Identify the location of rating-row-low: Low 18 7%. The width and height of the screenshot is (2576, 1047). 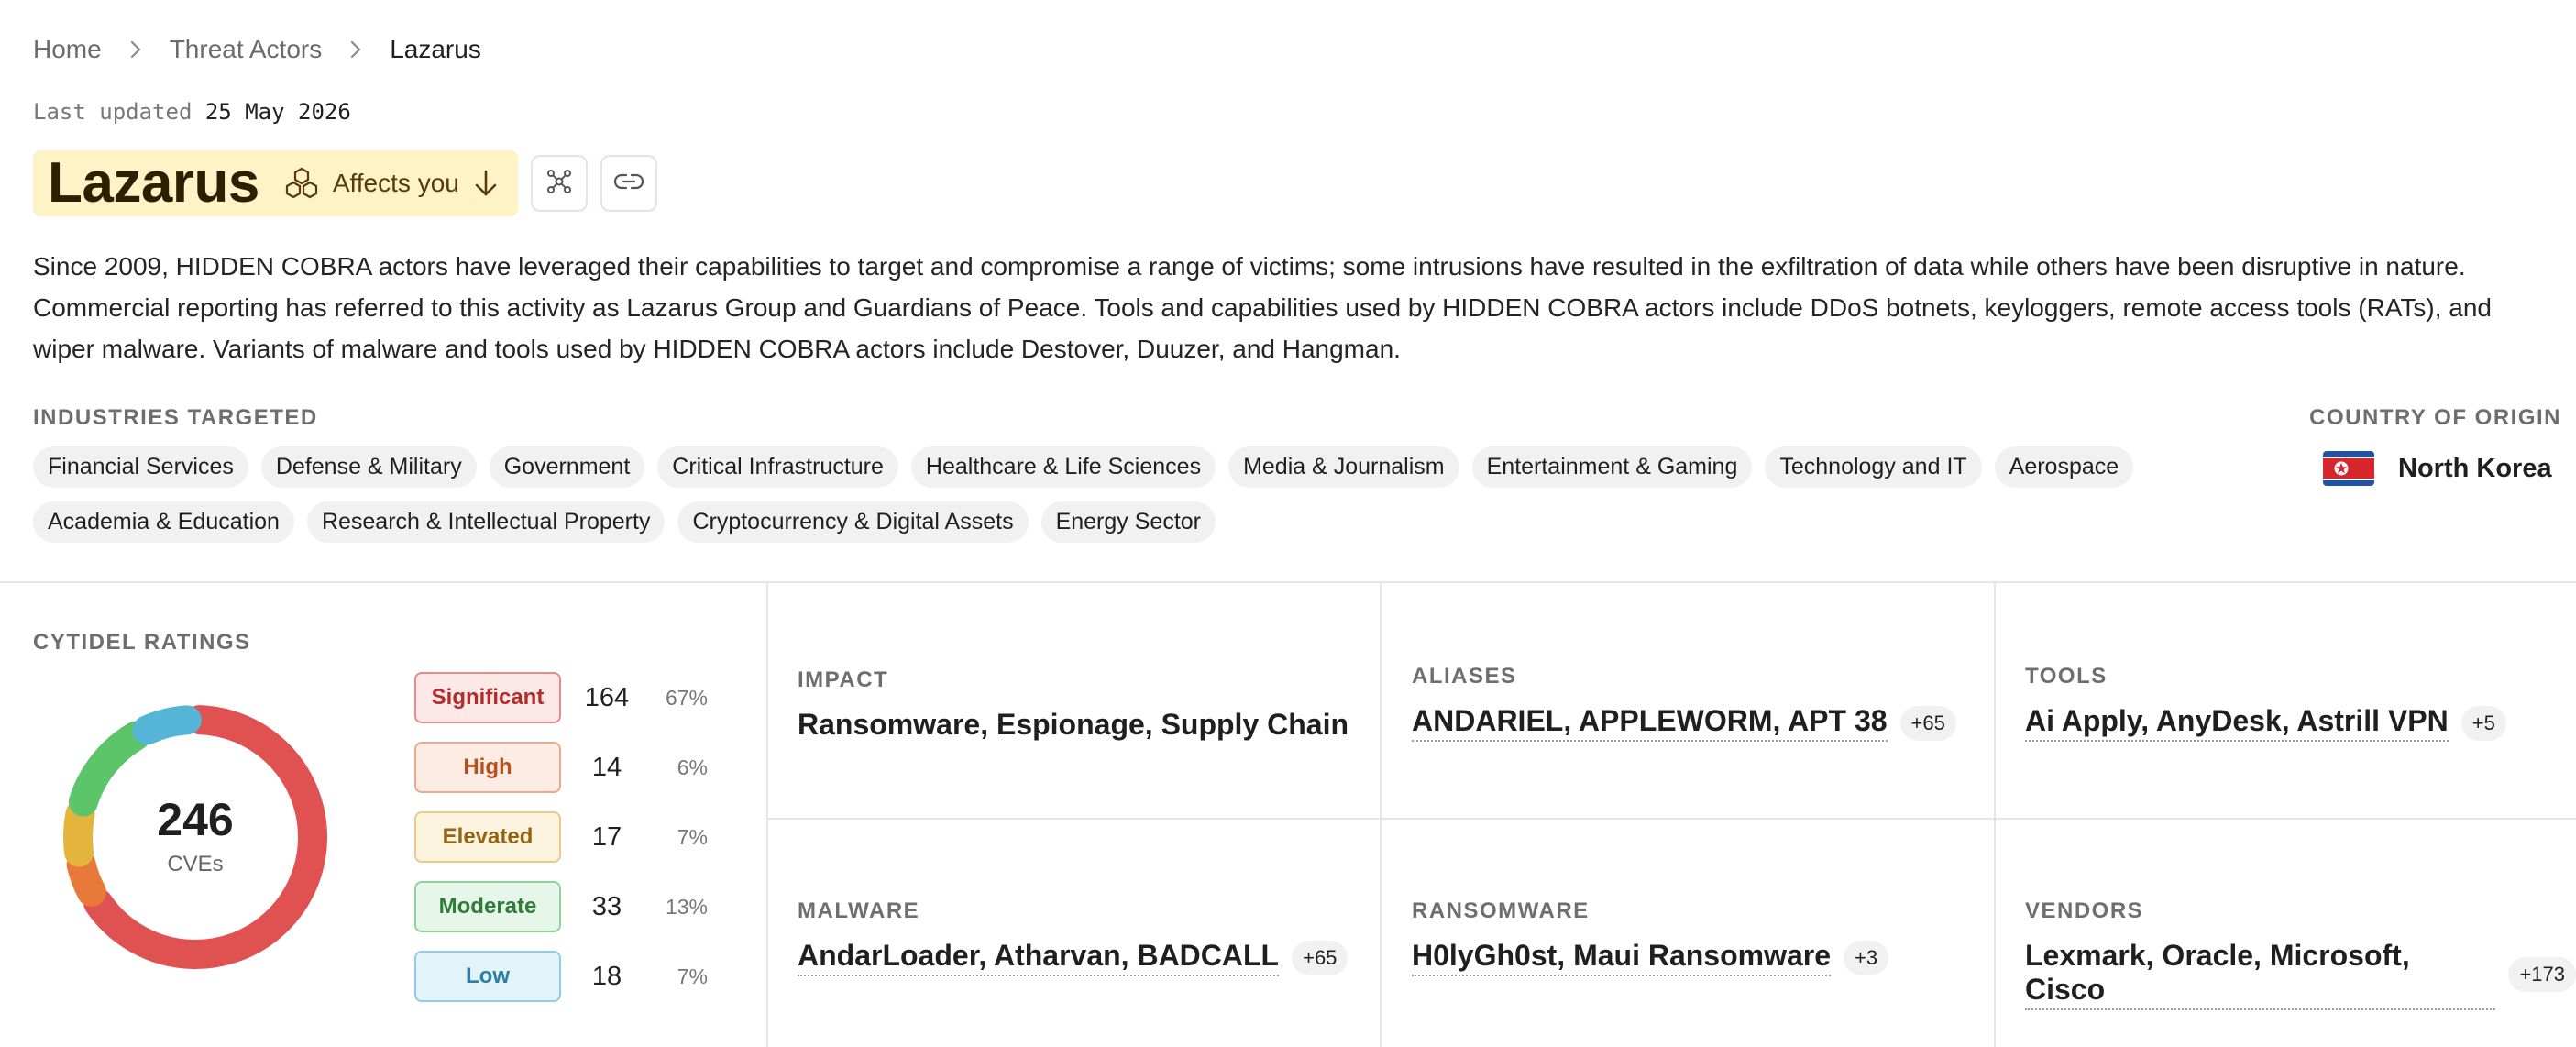
(561, 976).